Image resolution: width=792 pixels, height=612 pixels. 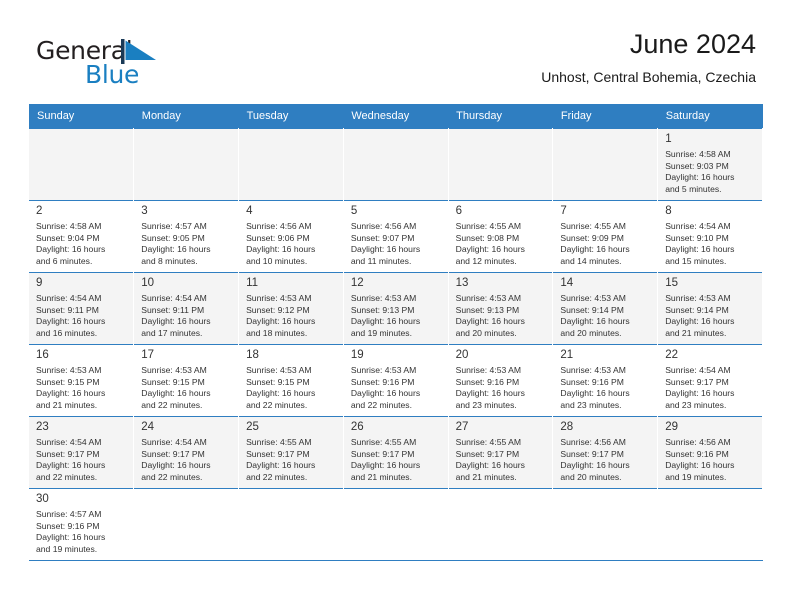 What do you see at coordinates (136, 64) in the screenshot?
I see `general-blue-logo: General Blue` at bounding box center [136, 64].